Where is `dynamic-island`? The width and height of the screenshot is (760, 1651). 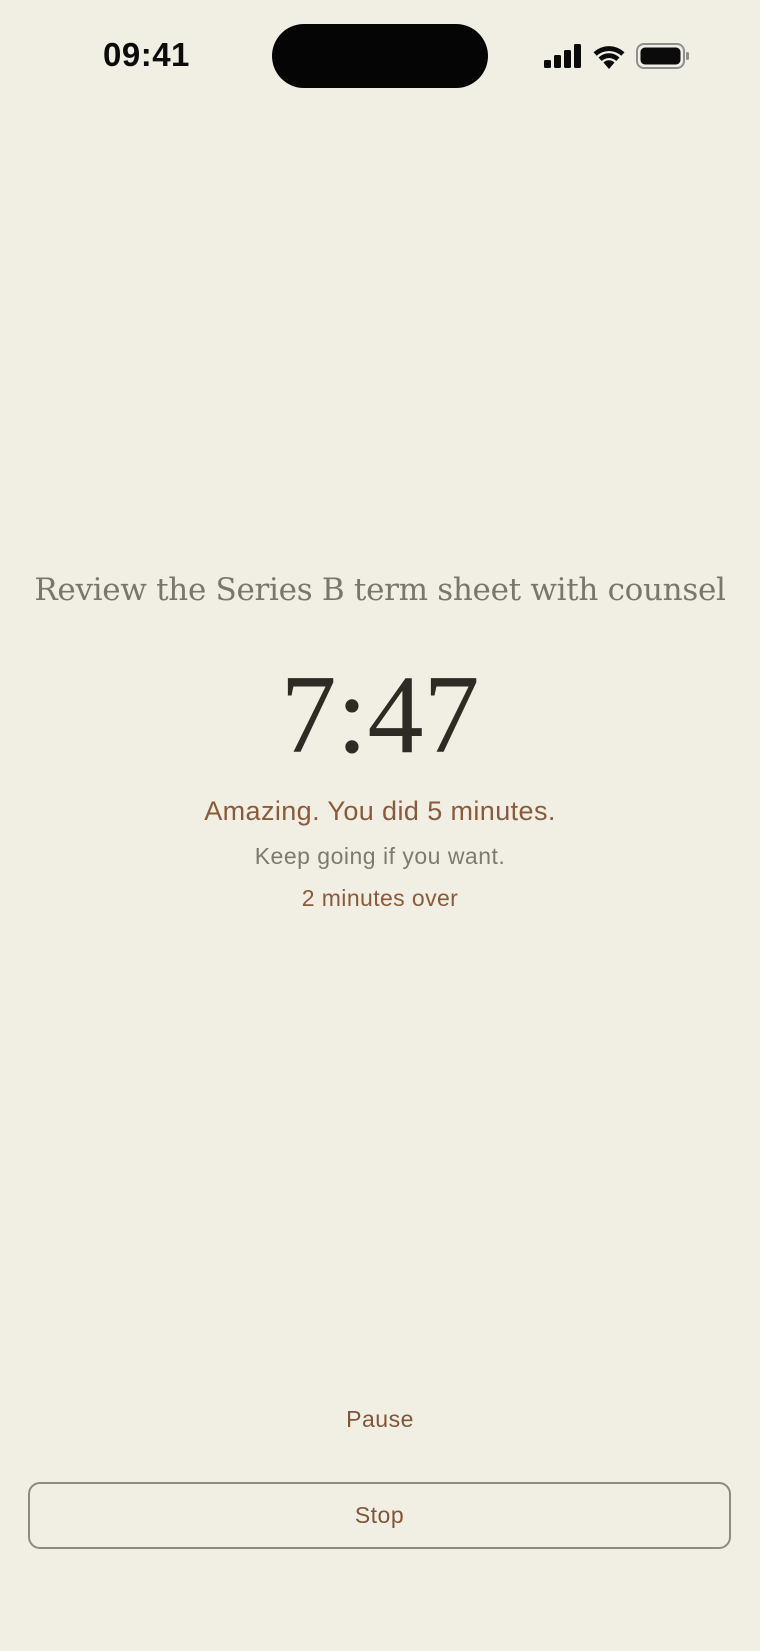 dynamic-island is located at coordinates (380, 56).